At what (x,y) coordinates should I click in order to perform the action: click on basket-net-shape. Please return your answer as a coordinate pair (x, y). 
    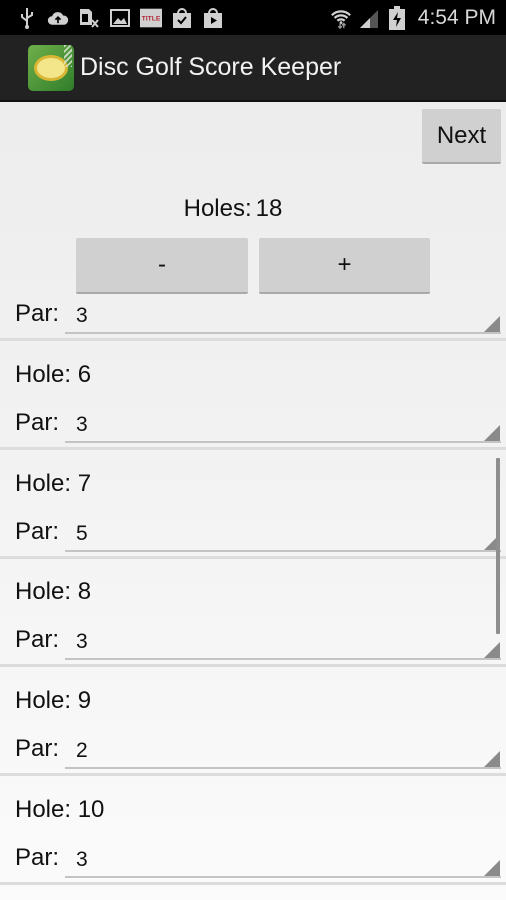
    Looking at the image, I should click on (68, 55).